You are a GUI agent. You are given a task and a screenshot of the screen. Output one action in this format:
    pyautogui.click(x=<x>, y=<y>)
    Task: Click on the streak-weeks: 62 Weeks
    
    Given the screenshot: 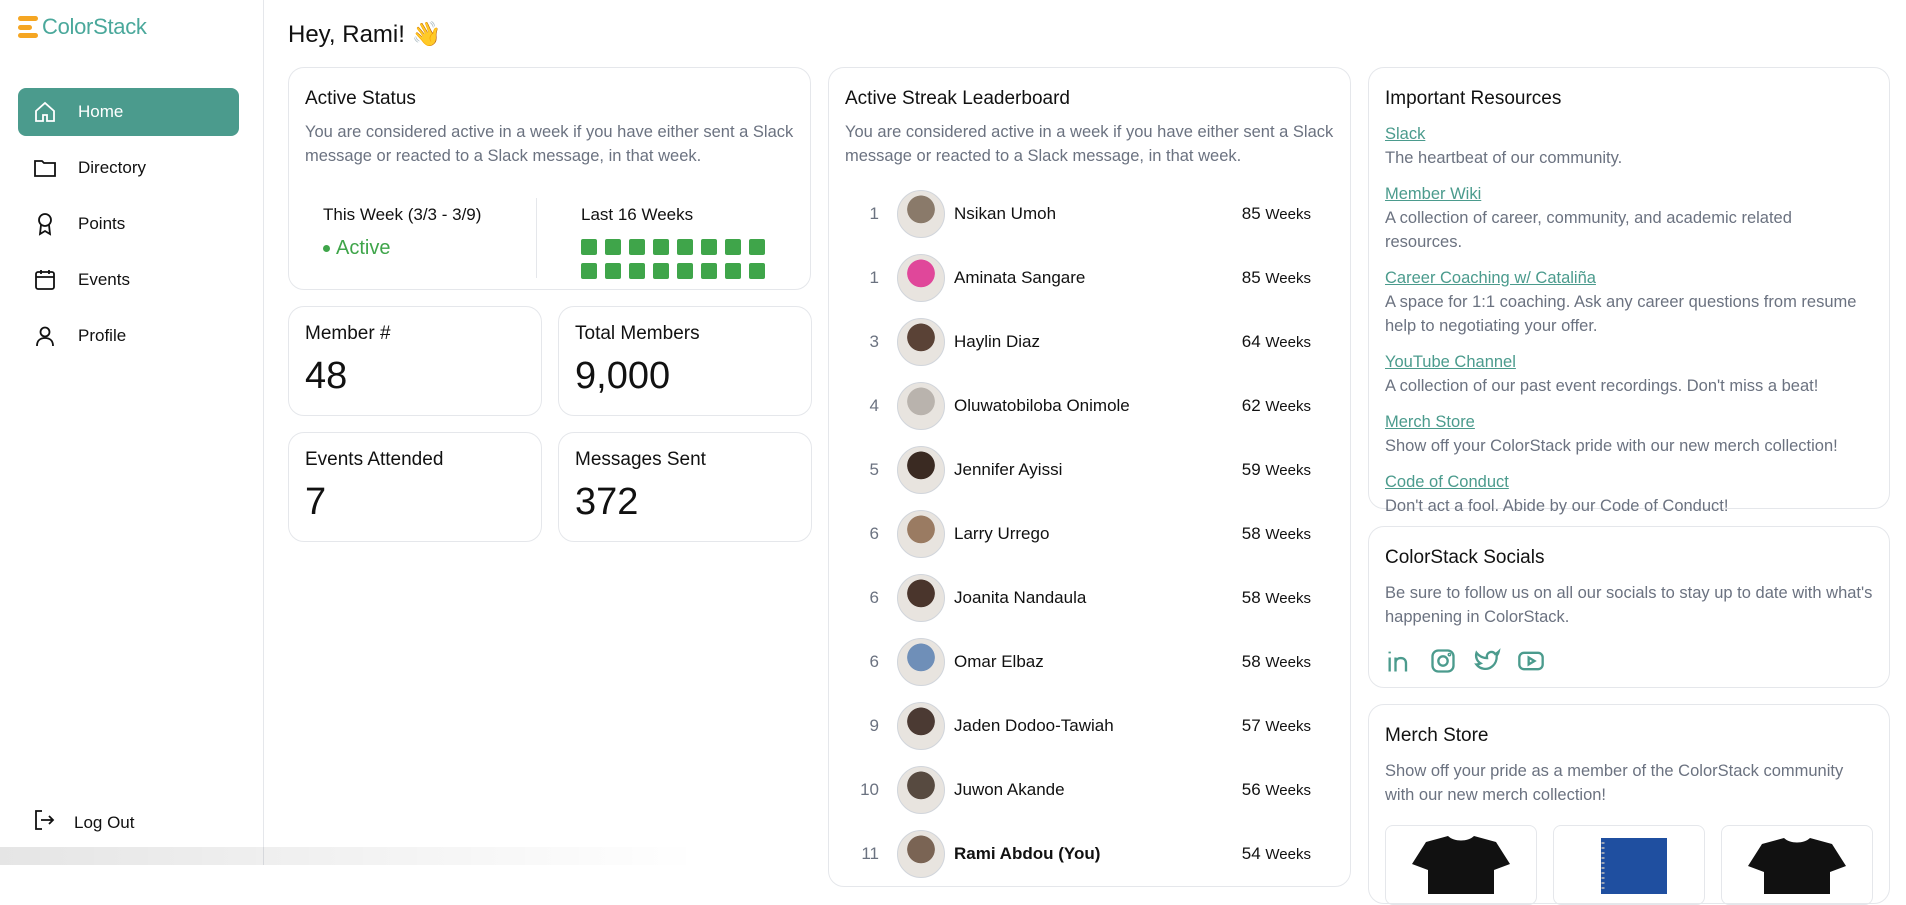 What is the action you would take?
    pyautogui.click(x=1279, y=406)
    